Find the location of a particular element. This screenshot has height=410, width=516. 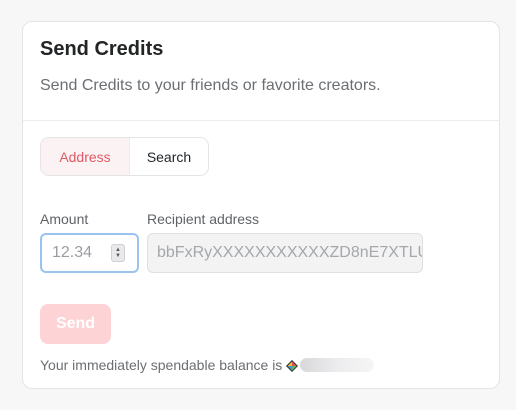

credit-icon is located at coordinates (292, 365).